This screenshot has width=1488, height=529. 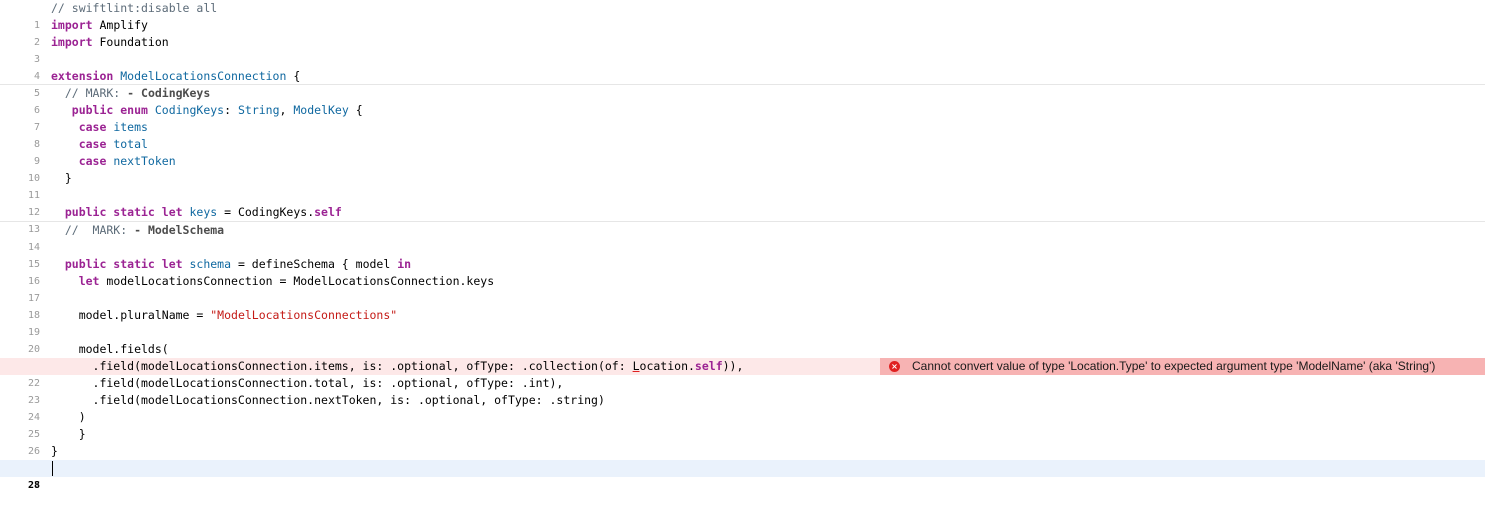 I want to click on code-line: 14 // MARK: - ModelSchema, so click(x=742, y=237).